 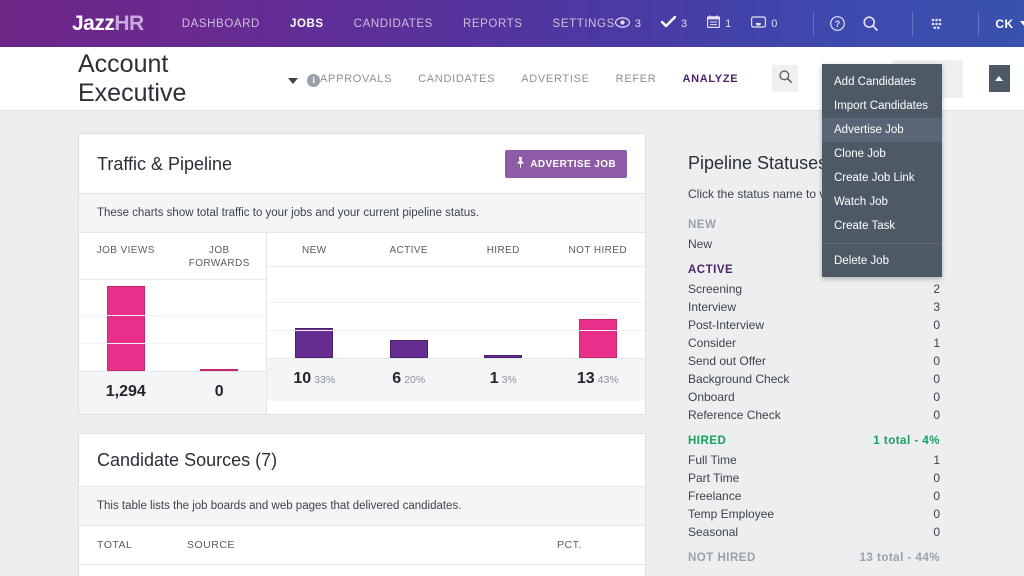 What do you see at coordinates (814, 441) in the screenshot?
I see `status-group-header-hired: HIRED 1 total - 4%` at bounding box center [814, 441].